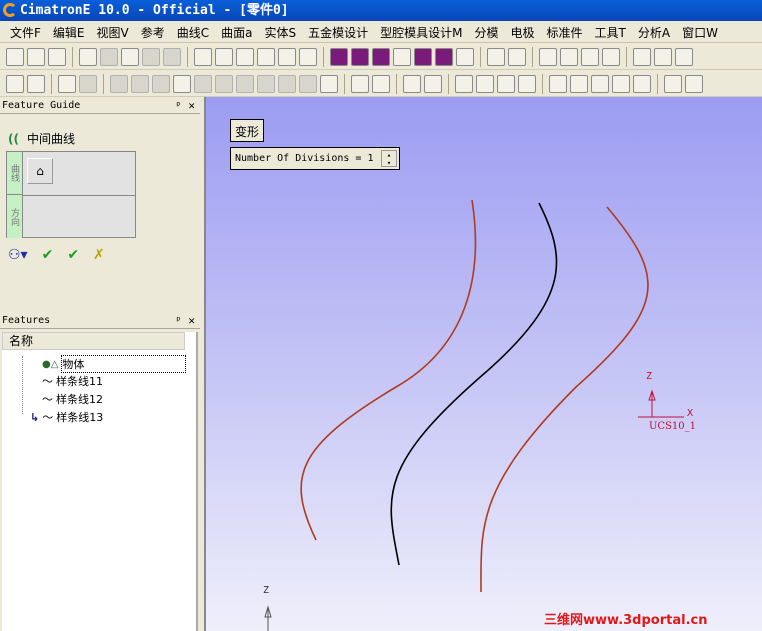 This screenshot has width=762, height=631. Describe the element at coordinates (57, 56) in the screenshot. I see `save-icon` at that location.